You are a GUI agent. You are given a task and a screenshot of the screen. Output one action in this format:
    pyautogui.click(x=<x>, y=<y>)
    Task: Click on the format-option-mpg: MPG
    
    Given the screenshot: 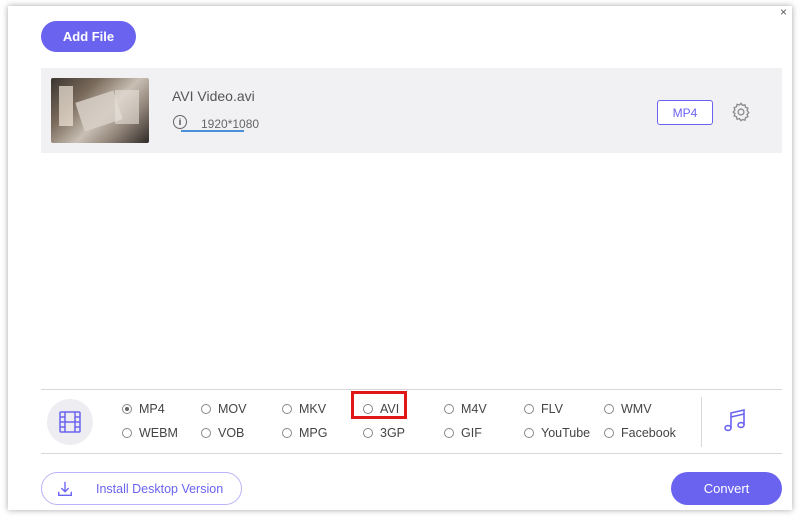 What is the action you would take?
    pyautogui.click(x=304, y=433)
    